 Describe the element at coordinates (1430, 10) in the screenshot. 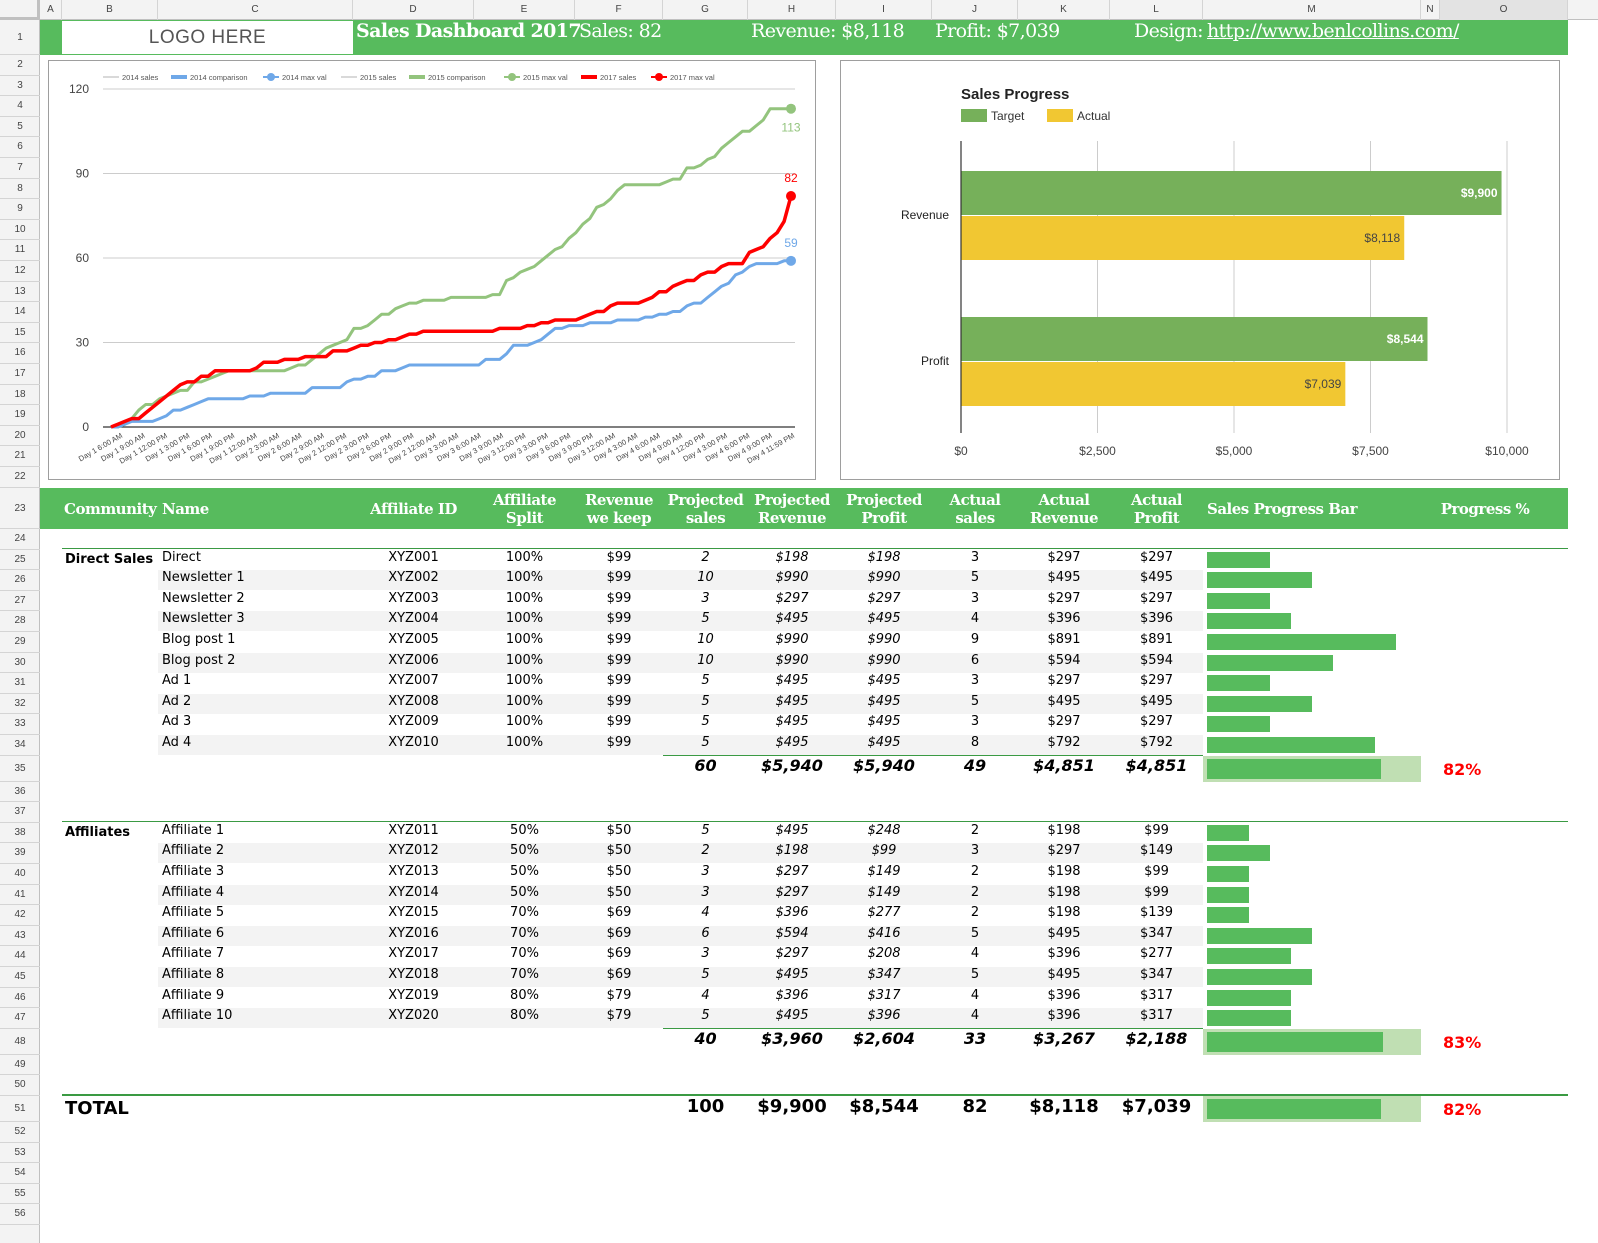

I see `column-header-N: N` at that location.